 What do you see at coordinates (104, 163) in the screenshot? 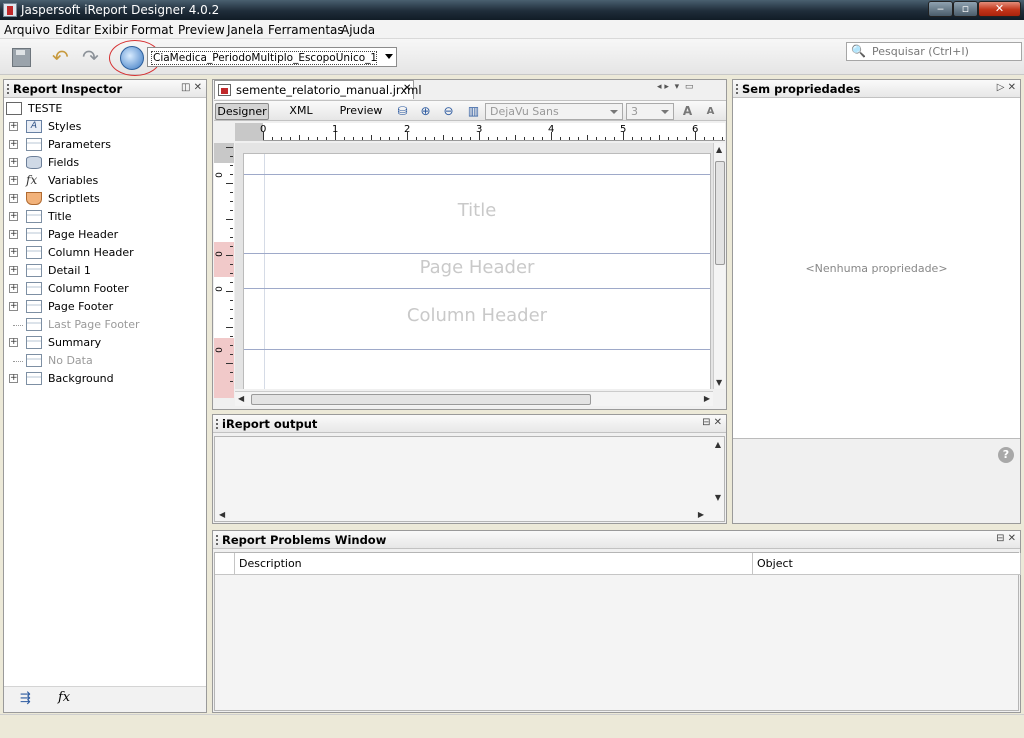
I see `tree-item: + Fields` at bounding box center [104, 163].